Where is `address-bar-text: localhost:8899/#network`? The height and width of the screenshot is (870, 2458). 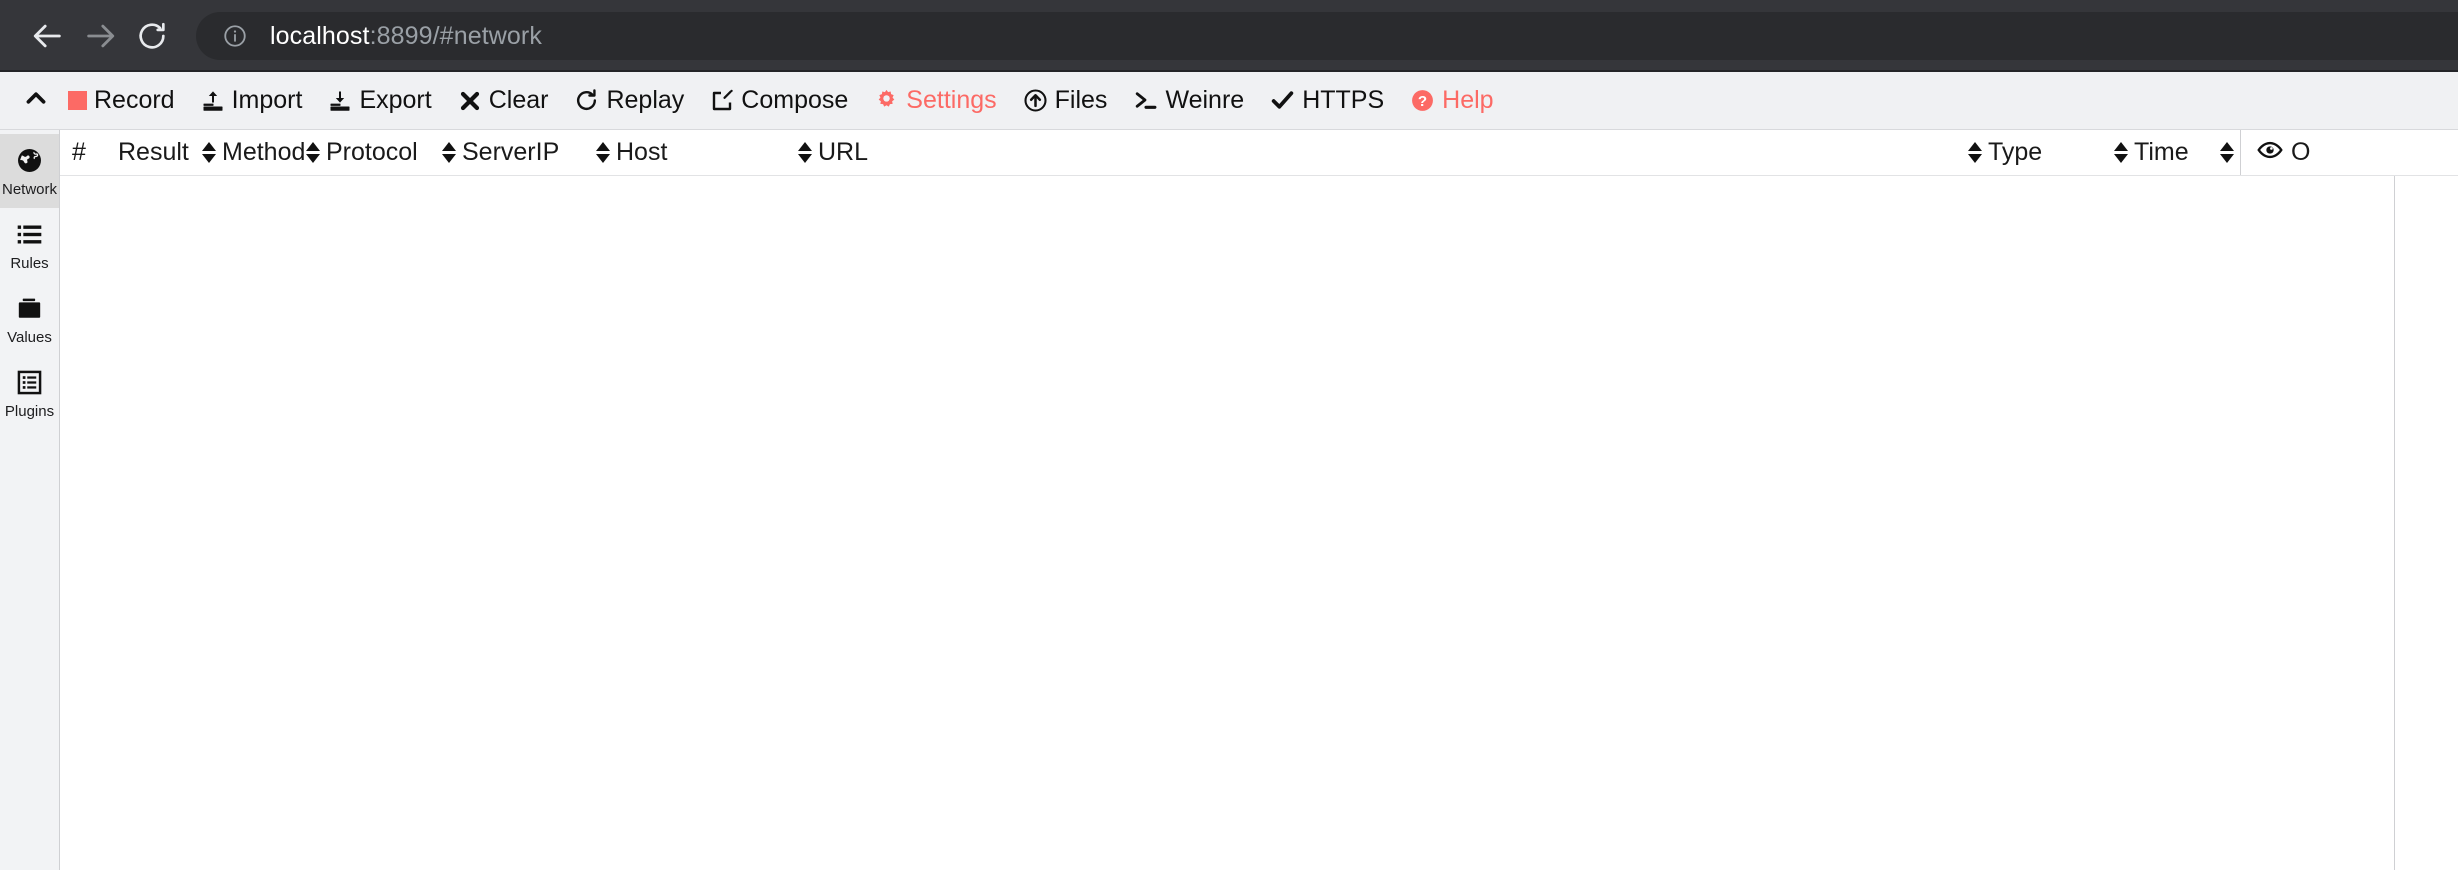
address-bar-text: localhost:8899/#network is located at coordinates (406, 36).